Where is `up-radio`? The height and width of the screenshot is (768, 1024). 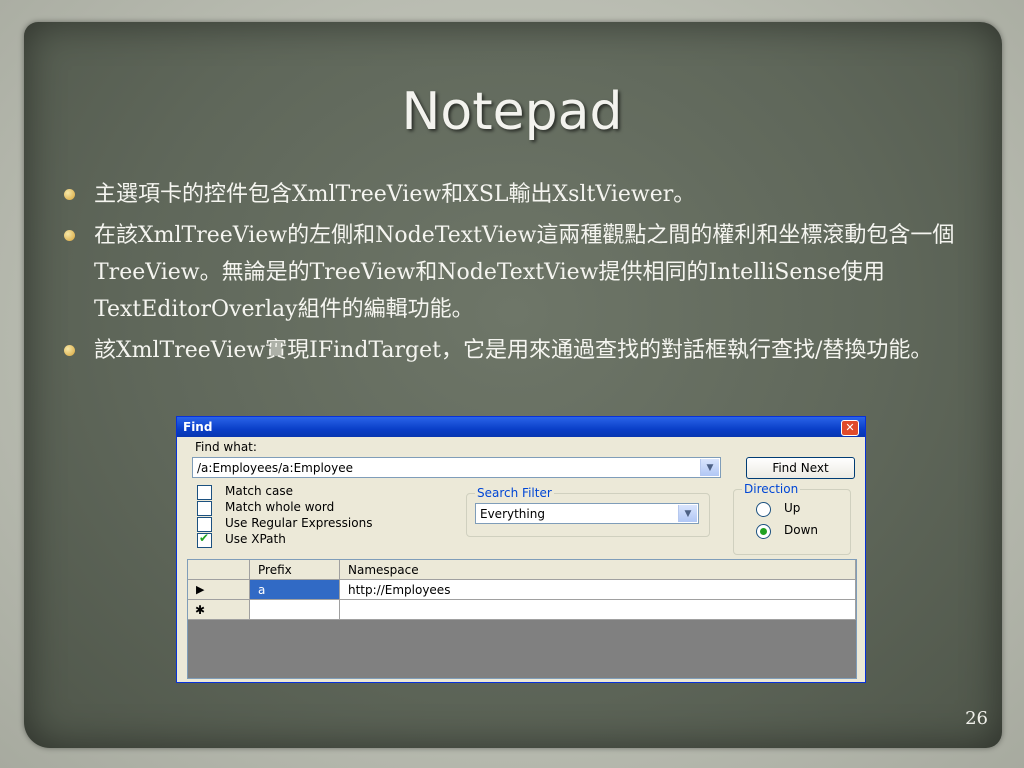
up-radio is located at coordinates (763, 509).